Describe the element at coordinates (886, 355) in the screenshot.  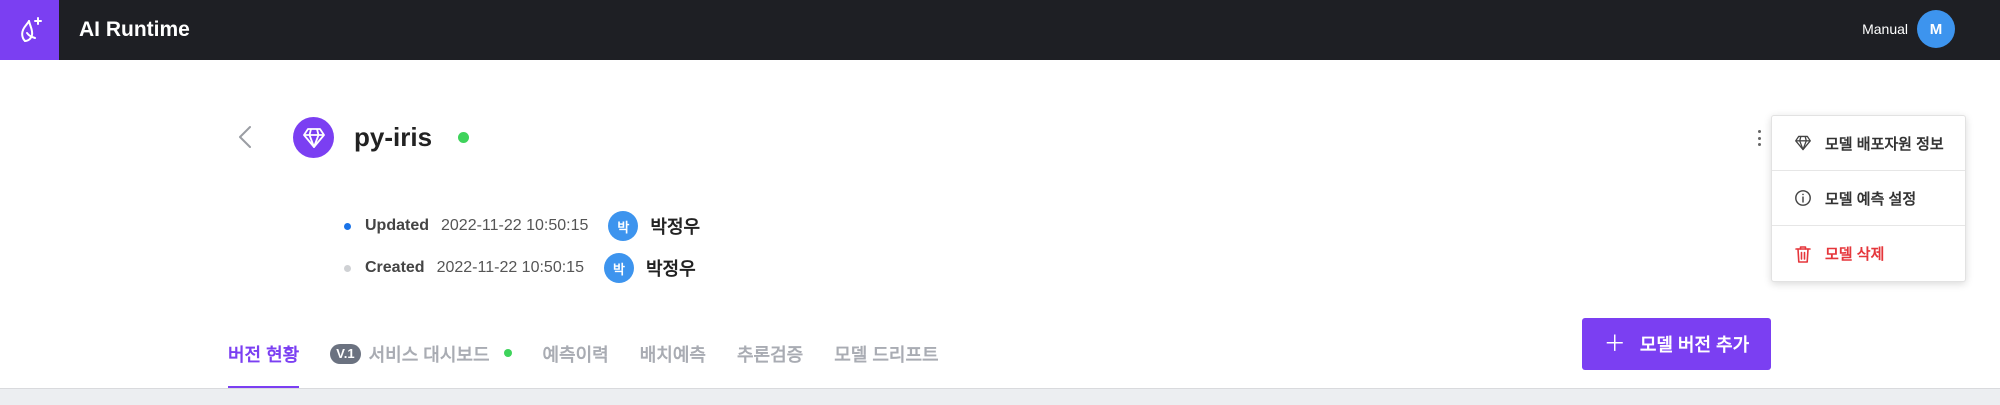
I see `tab-label: 모델 드리프트` at that location.